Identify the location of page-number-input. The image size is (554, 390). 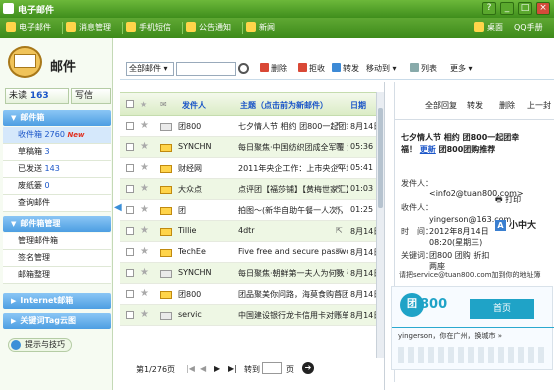
(272, 368).